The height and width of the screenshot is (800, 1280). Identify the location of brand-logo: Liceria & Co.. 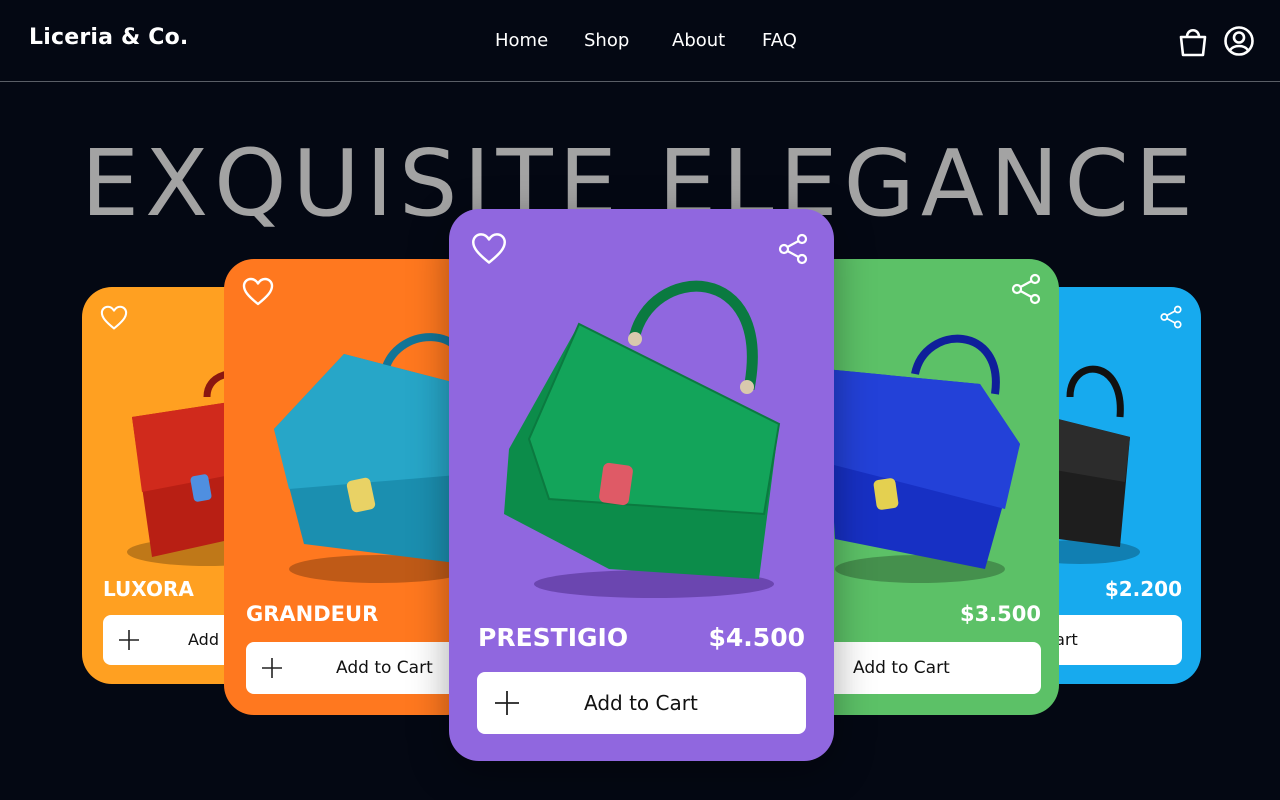
(108, 37).